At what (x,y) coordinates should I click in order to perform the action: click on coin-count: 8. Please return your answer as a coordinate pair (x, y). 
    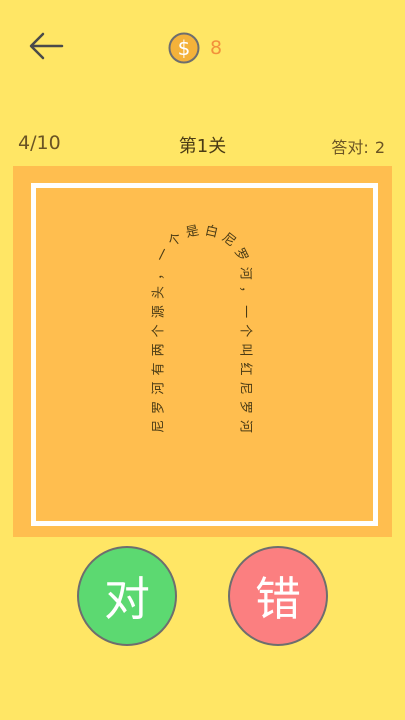
    Looking at the image, I should click on (216, 48).